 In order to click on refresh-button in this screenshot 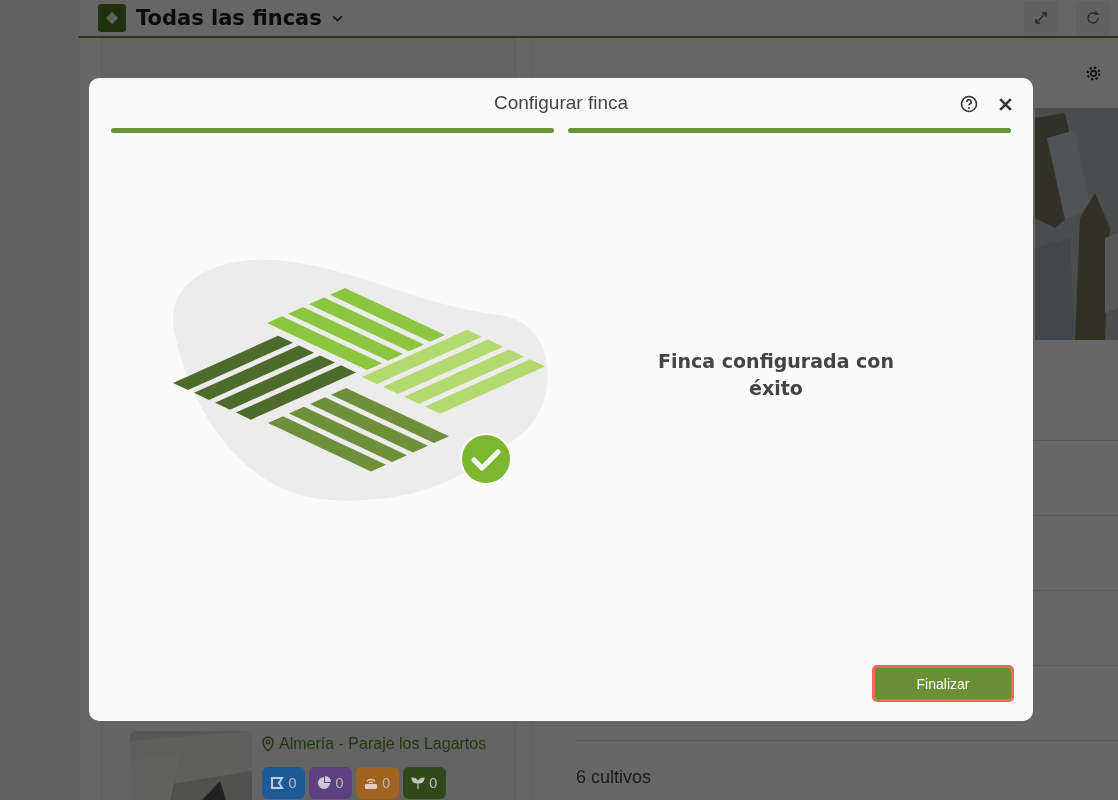, I will do `click(1093, 18)`.